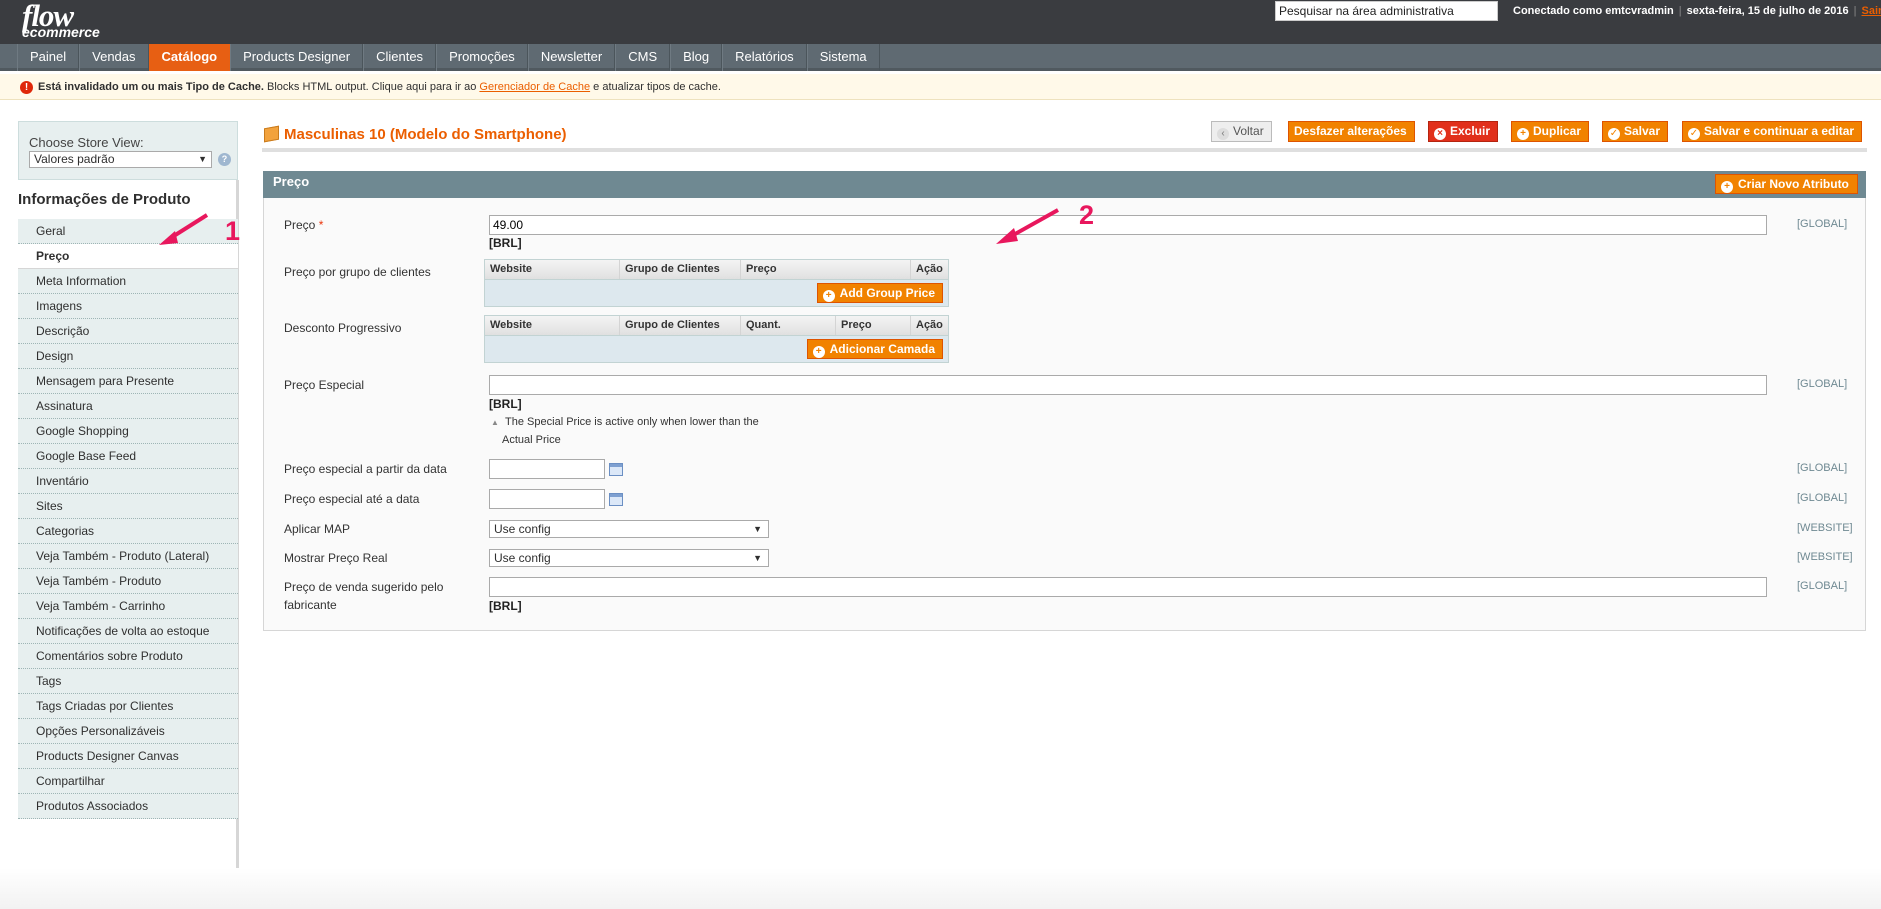  Describe the element at coordinates (128, 506) in the screenshot. I see `tab-sites: Sites` at that location.